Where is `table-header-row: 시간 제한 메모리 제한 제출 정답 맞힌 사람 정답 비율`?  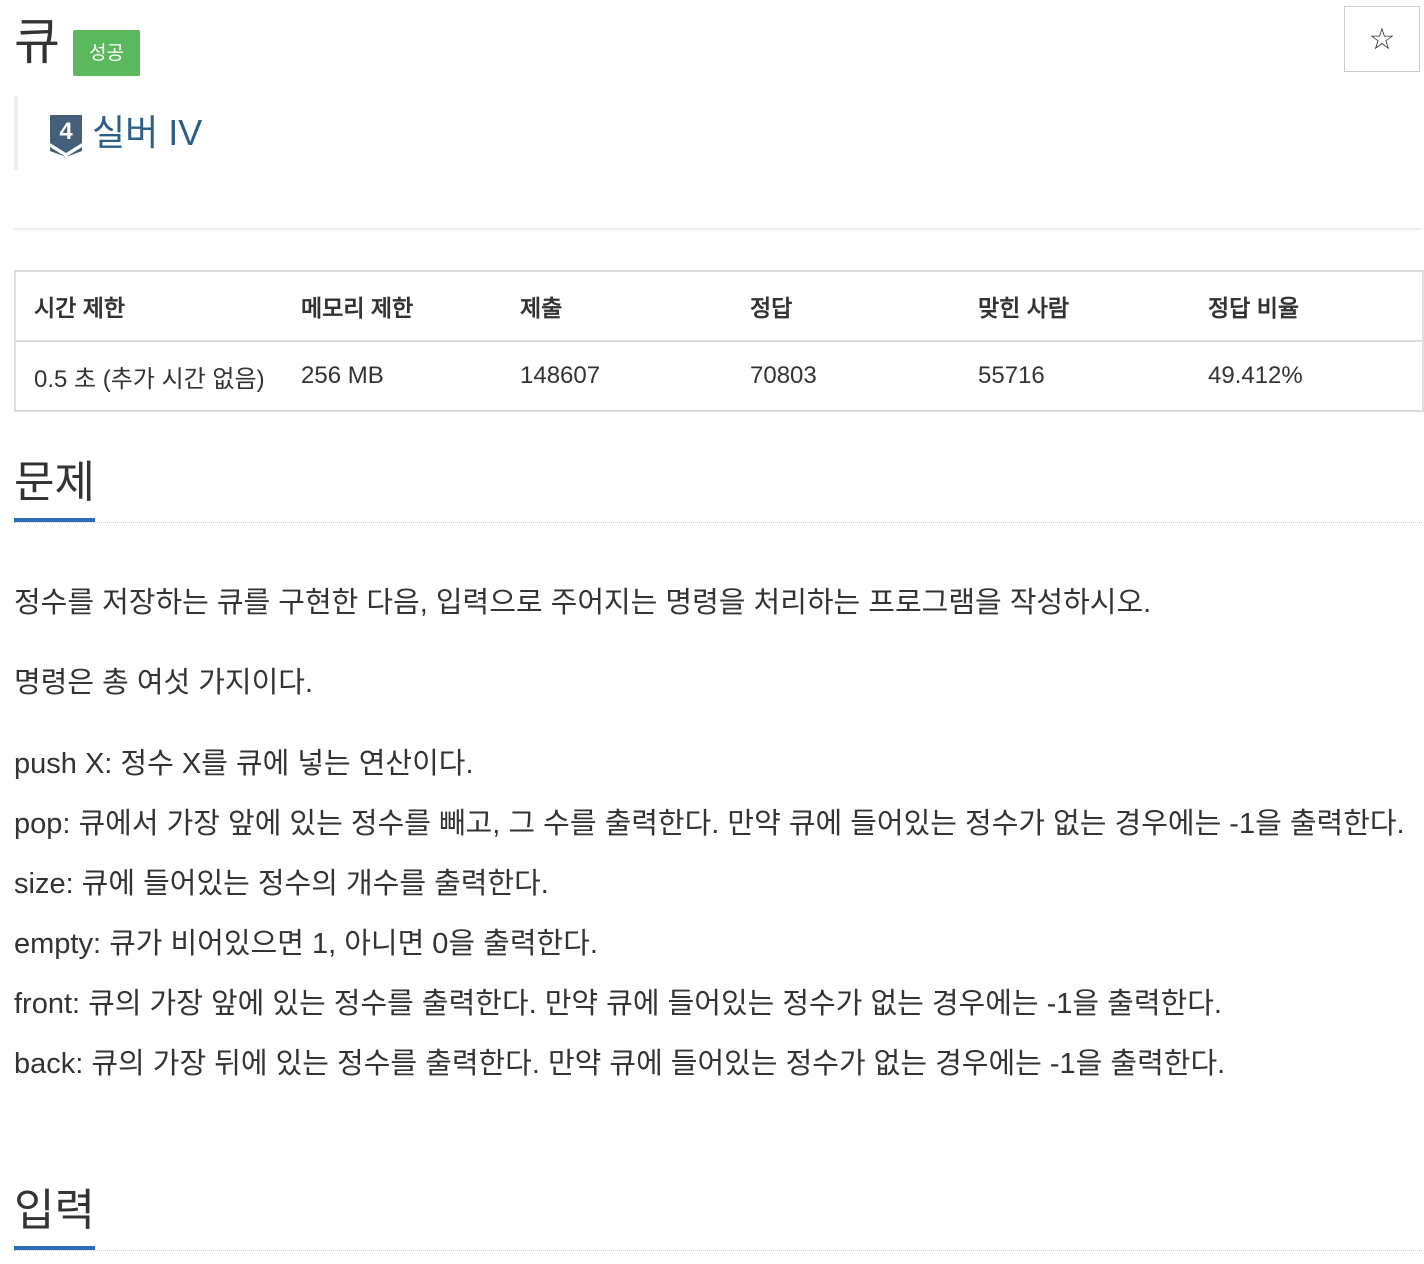 table-header-row: 시간 제한 메모리 제한 제출 정답 맞힌 사람 정답 비율 is located at coordinates (719, 306).